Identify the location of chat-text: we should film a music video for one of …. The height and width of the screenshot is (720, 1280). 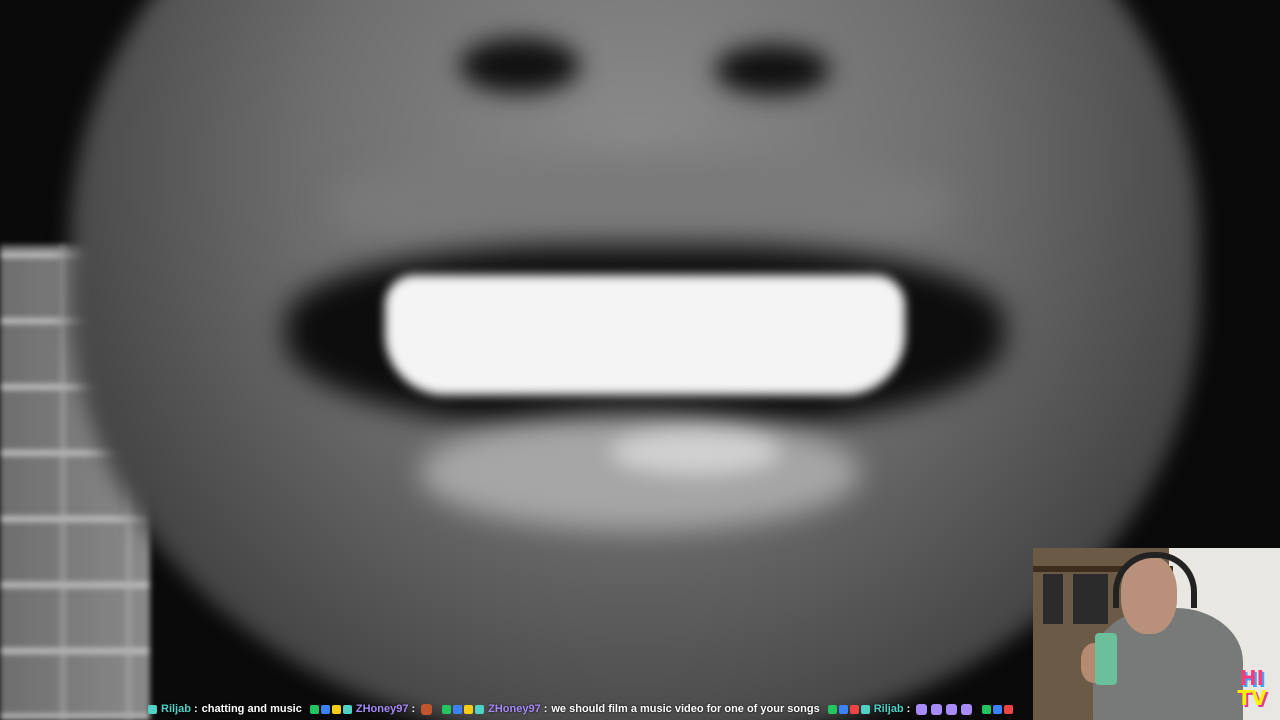
(685, 709).